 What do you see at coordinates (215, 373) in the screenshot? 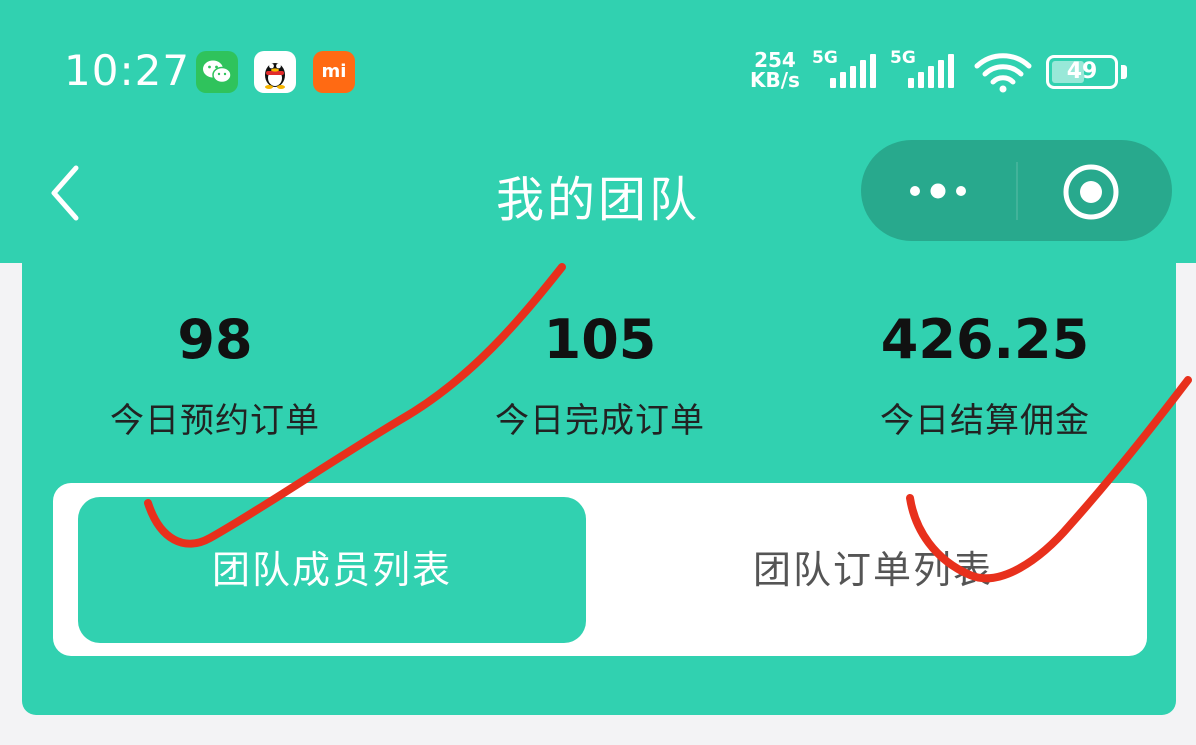
I see `stat-today-booked: 98 今日预约订单` at bounding box center [215, 373].